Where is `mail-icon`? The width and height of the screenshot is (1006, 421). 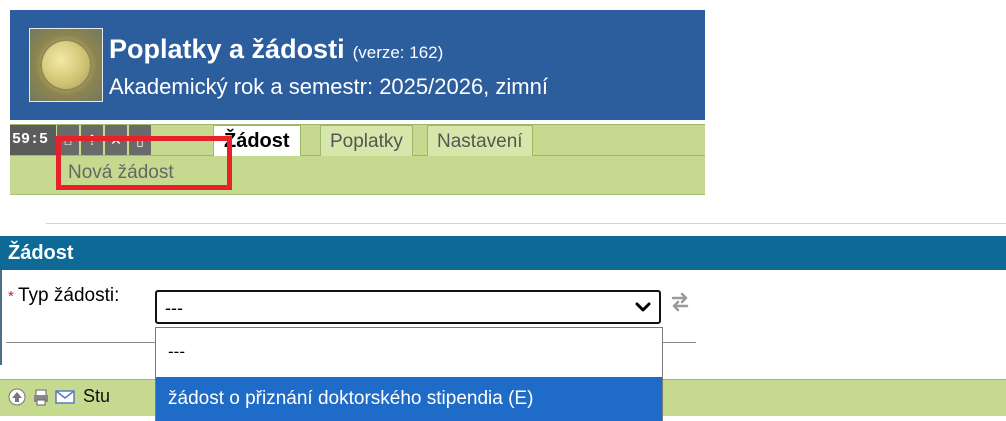 mail-icon is located at coordinates (65, 397).